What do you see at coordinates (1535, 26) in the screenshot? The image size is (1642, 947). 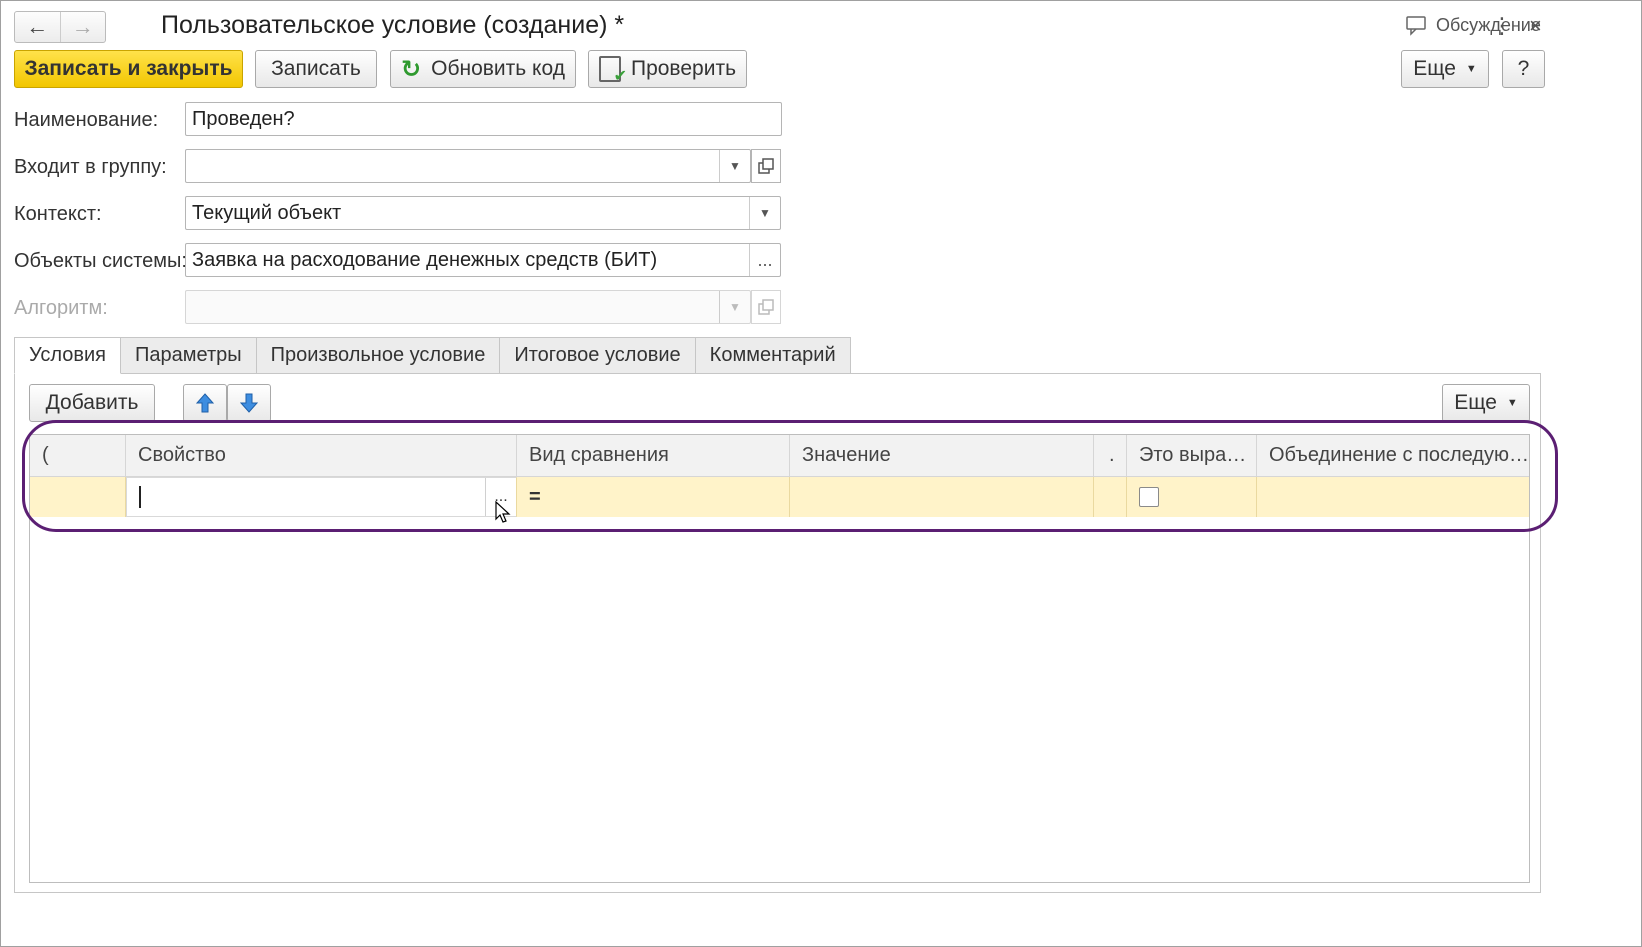 I see `close-icon: ×` at bounding box center [1535, 26].